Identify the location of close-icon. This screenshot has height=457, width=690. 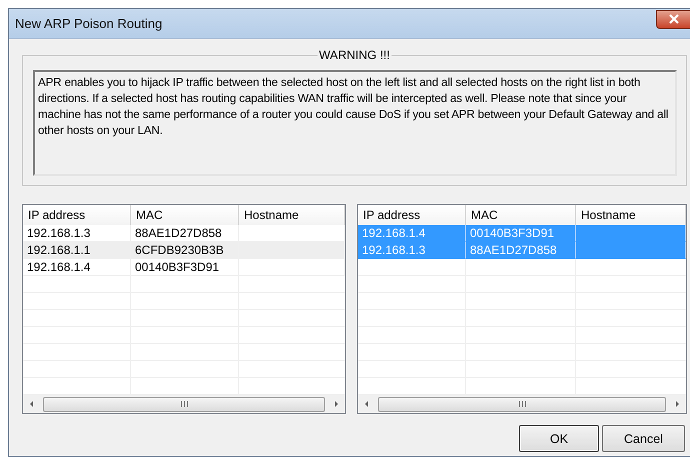
(674, 19).